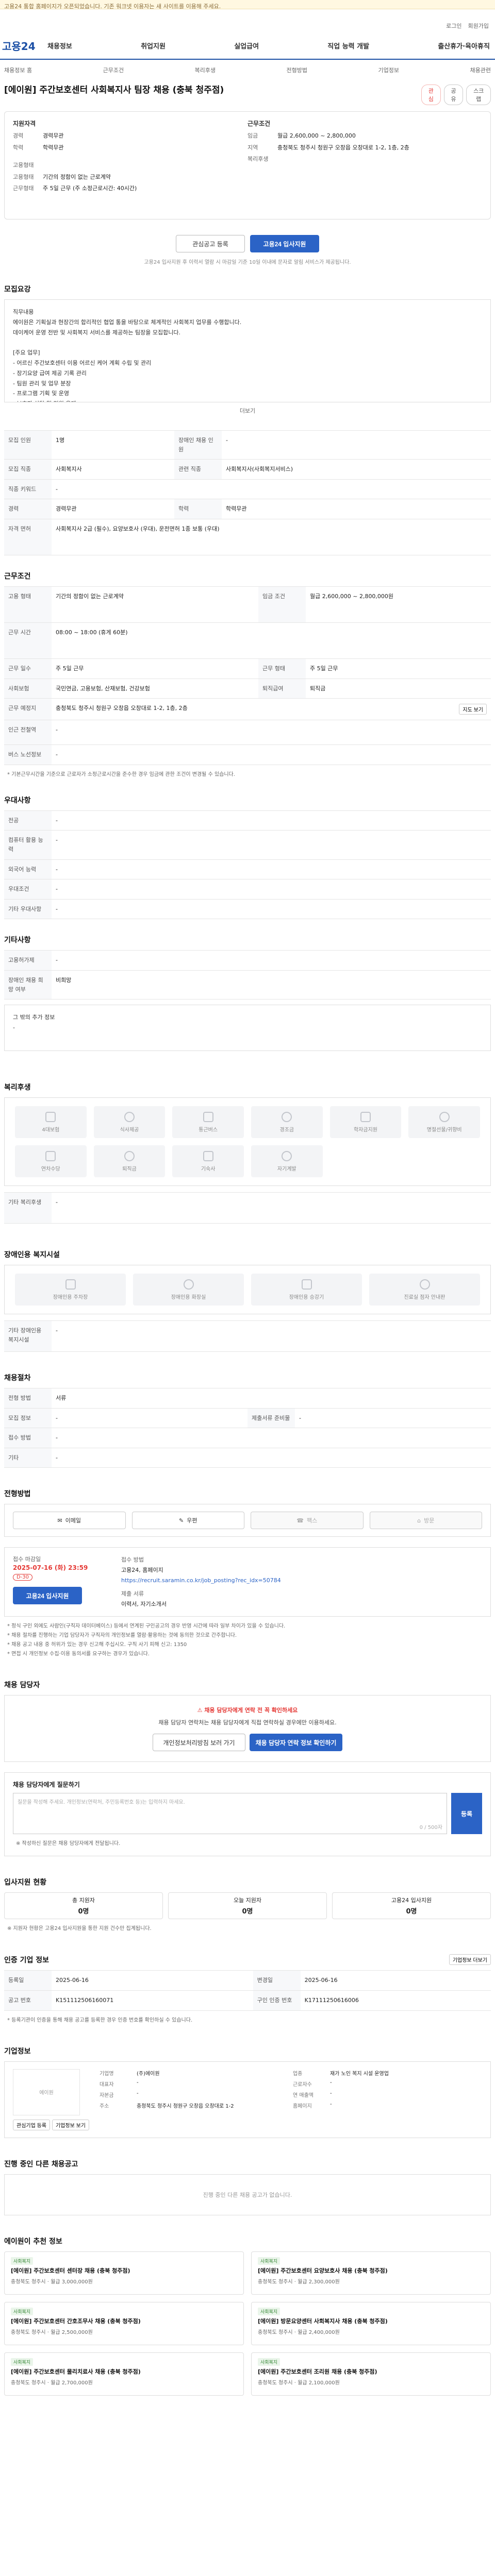 The height and width of the screenshot is (2576, 495). Describe the element at coordinates (282, 688) in the screenshot. I see `table-key: 퇴직급여` at that location.